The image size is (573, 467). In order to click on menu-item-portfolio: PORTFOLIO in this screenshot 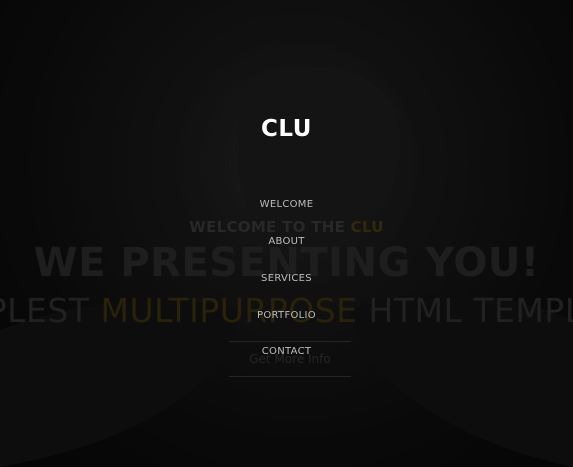, I will do `click(286, 315)`.